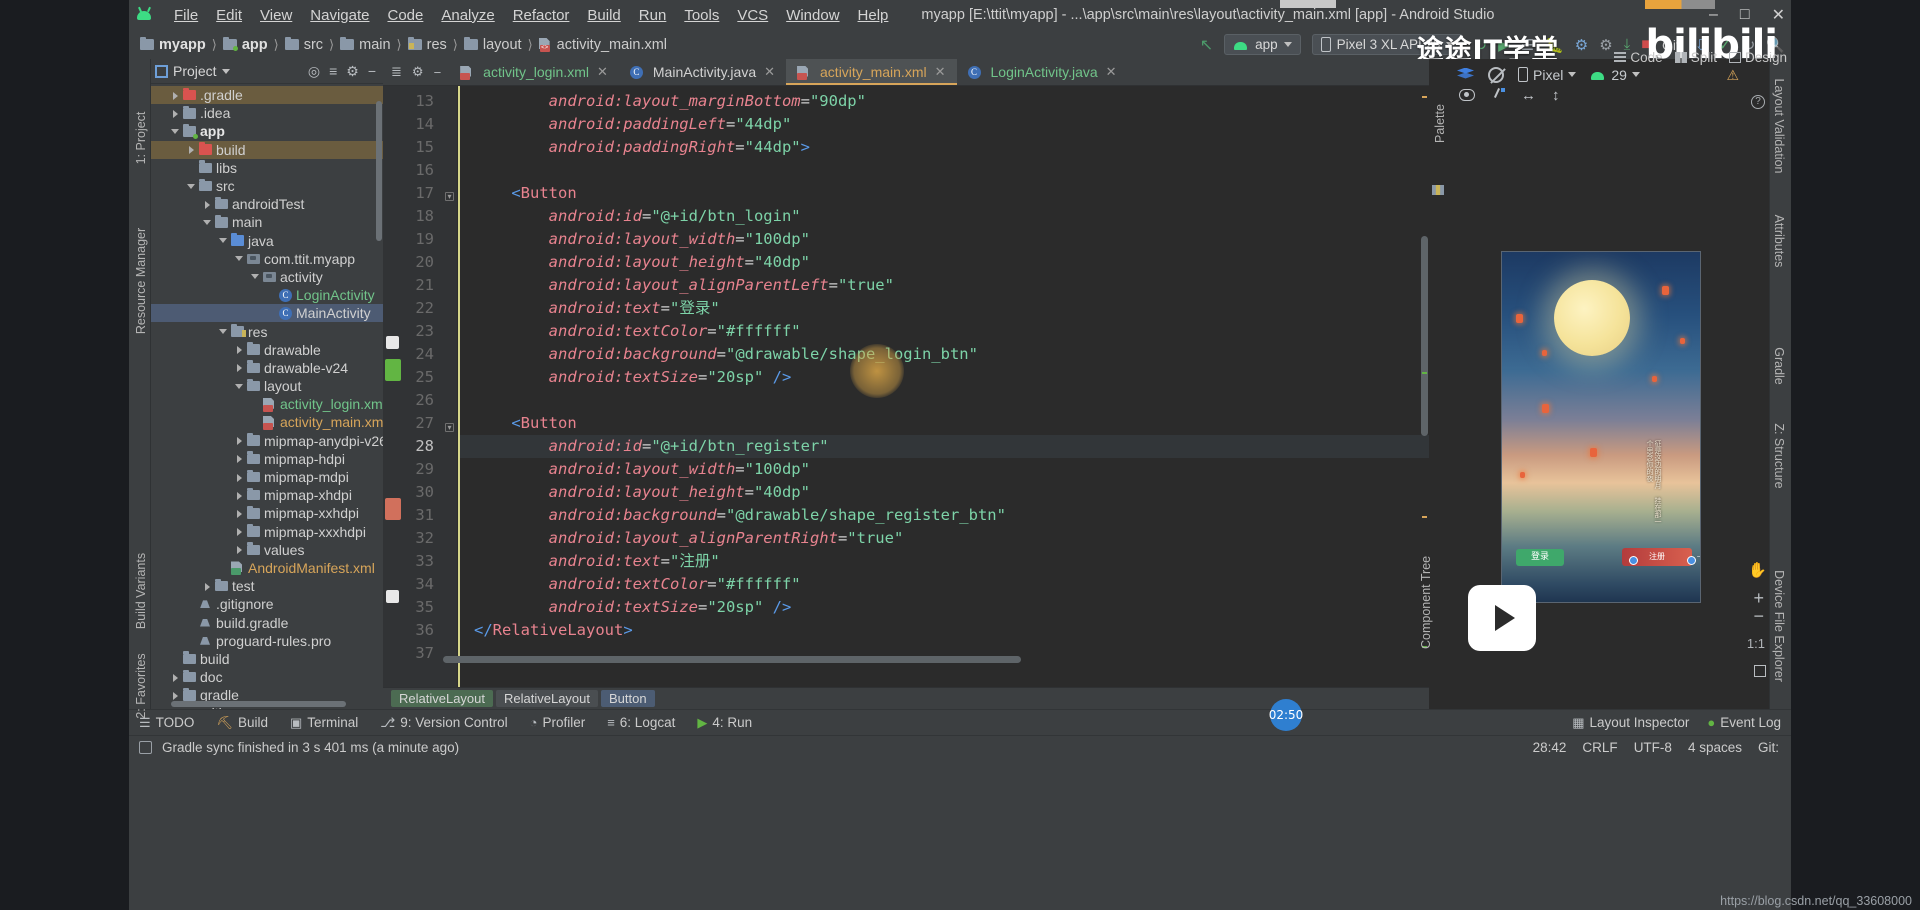 The height and width of the screenshot is (910, 1920). Describe the element at coordinates (324, 723) in the screenshot. I see `bottom-tab-terminal: ▣ Terminal` at that location.